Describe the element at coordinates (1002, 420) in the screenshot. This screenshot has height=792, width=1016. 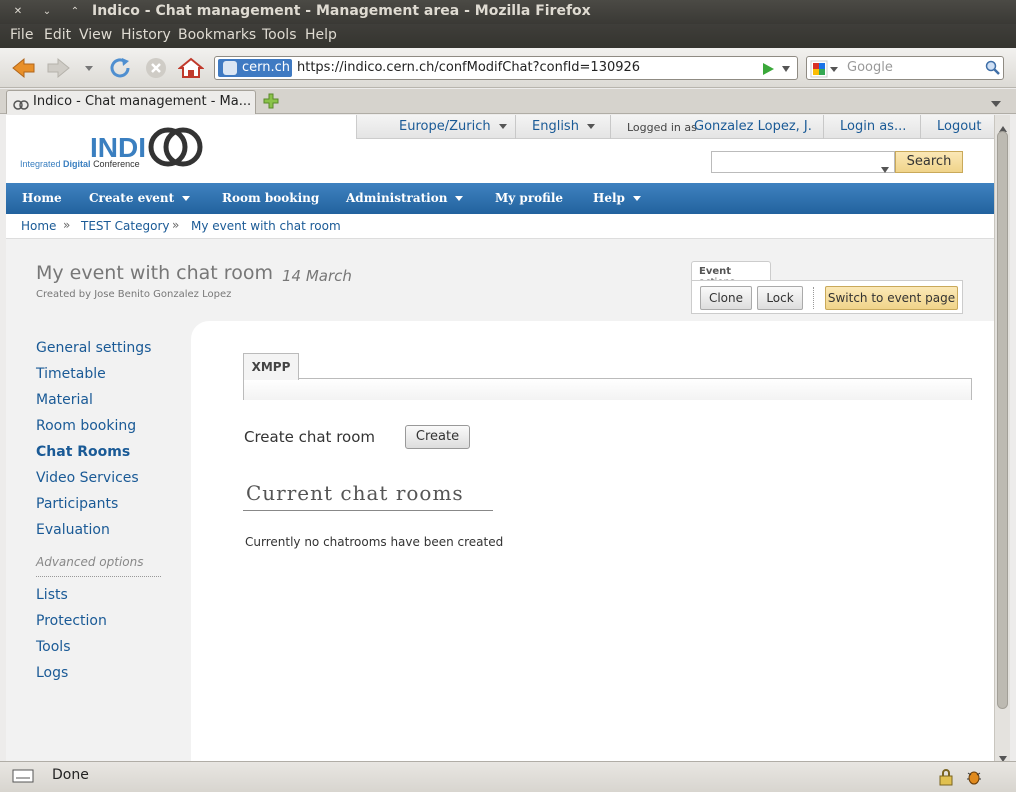
I see `scrollbar-thumb` at that location.